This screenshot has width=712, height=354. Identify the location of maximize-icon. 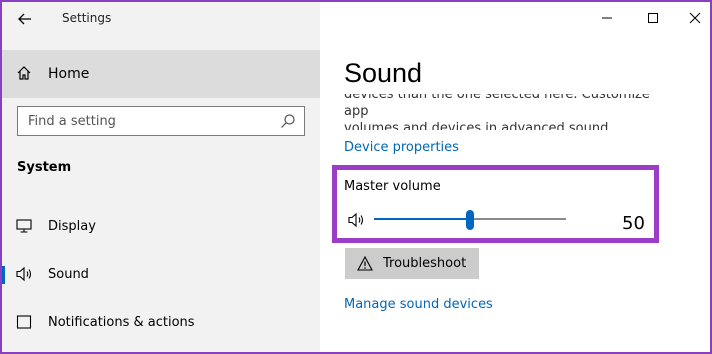
(653, 18).